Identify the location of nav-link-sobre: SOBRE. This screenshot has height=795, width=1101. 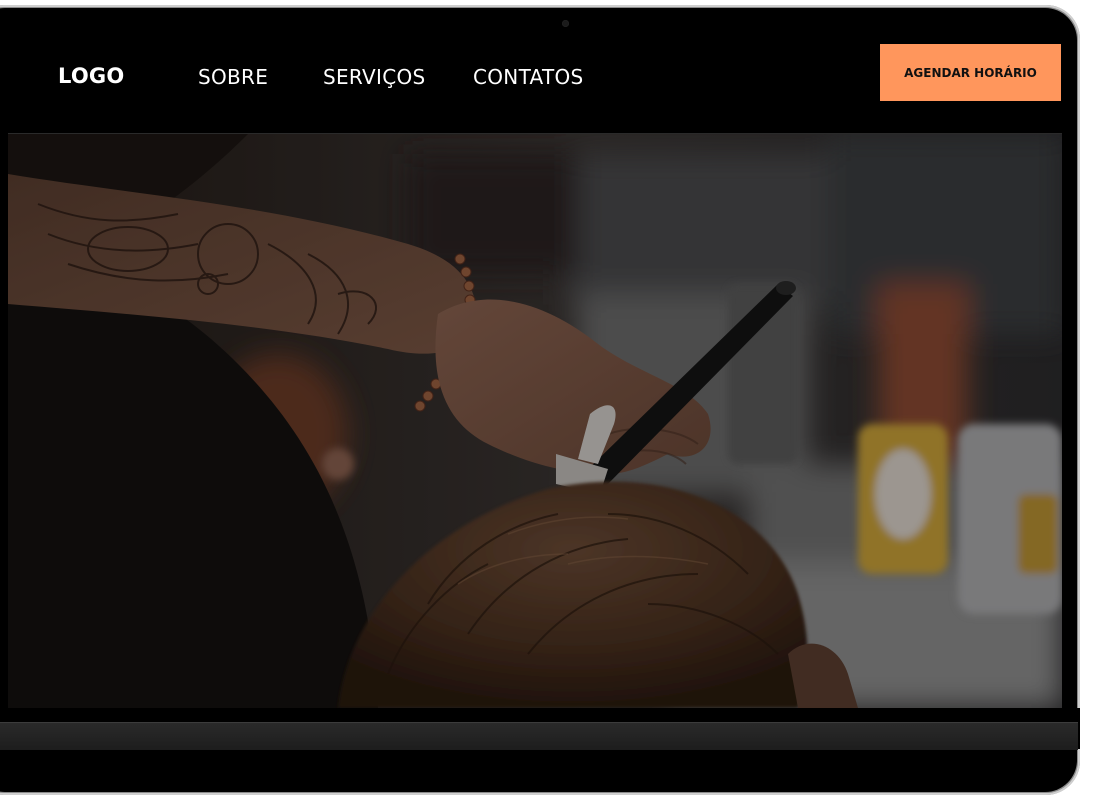
(233, 77).